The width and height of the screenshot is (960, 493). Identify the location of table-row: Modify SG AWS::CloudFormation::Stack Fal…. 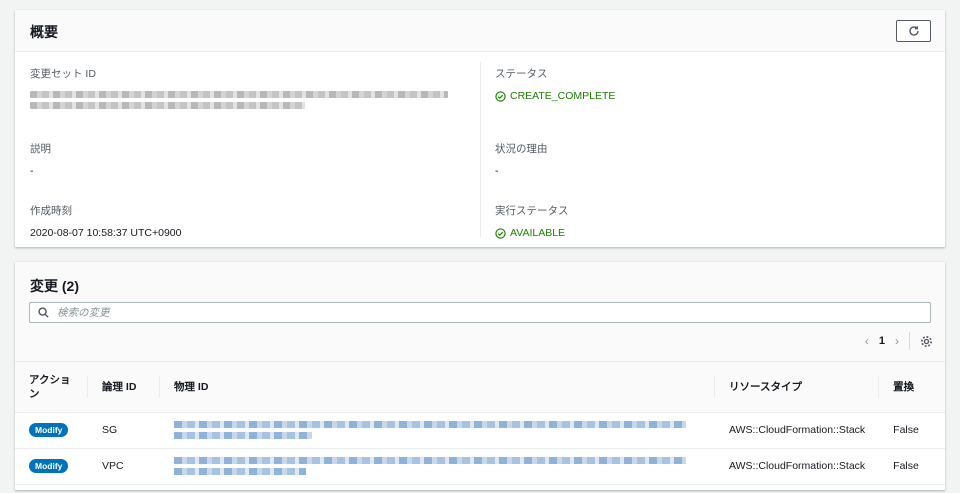
(480, 430).